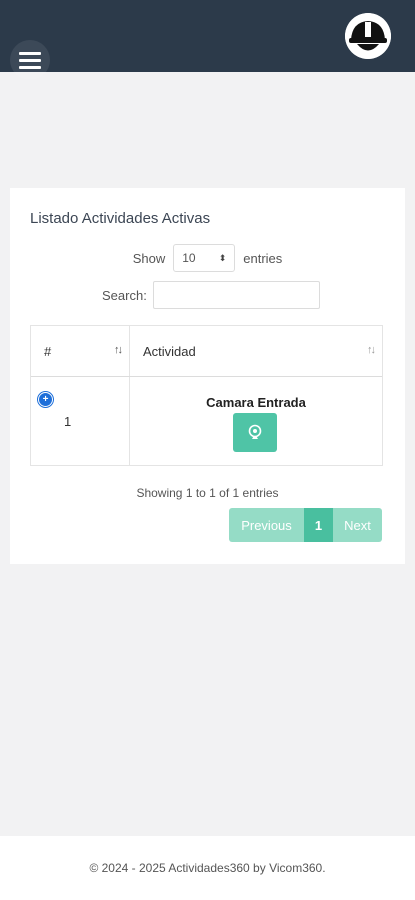 This screenshot has width=415, height=900. What do you see at coordinates (207, 36) in the screenshot?
I see `top-navbar` at bounding box center [207, 36].